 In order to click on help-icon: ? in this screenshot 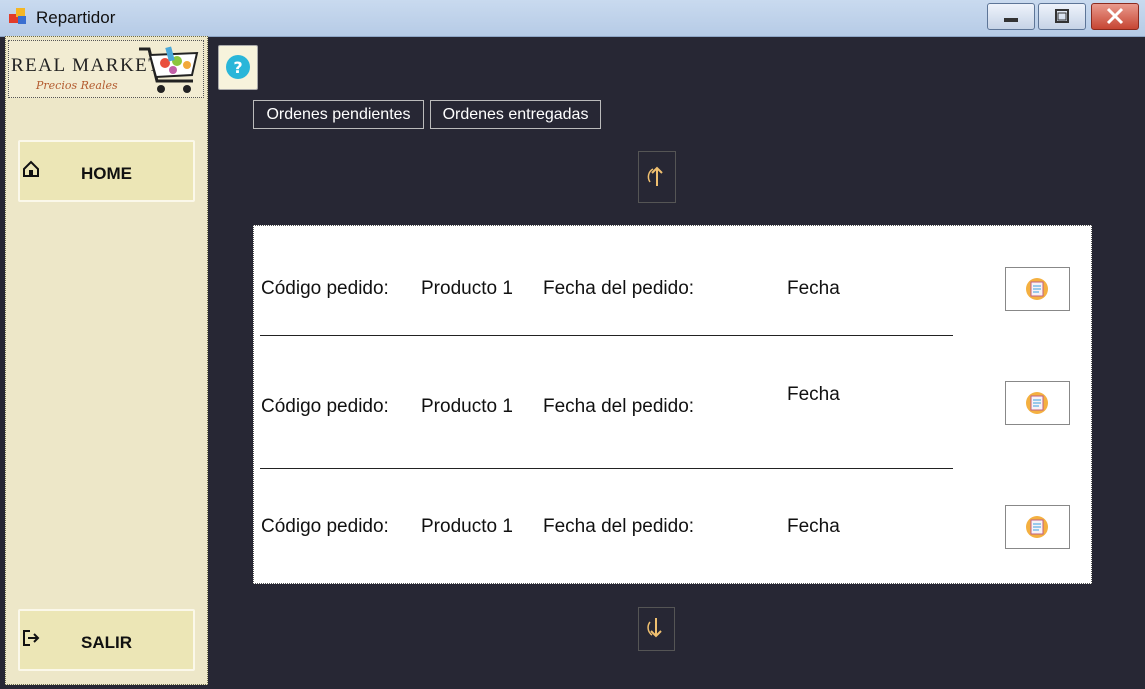, I will do `click(238, 67)`.